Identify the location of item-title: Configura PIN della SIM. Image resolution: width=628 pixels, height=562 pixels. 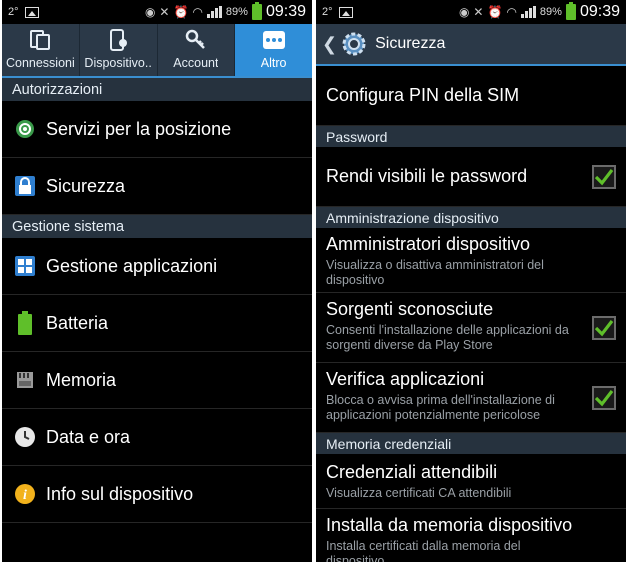
(423, 95).